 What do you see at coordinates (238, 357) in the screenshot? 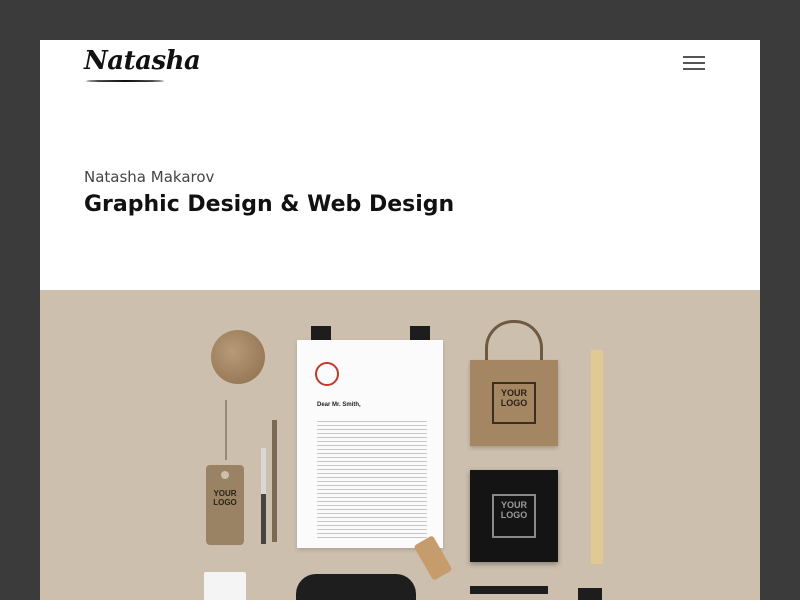
I see `twine-ball` at bounding box center [238, 357].